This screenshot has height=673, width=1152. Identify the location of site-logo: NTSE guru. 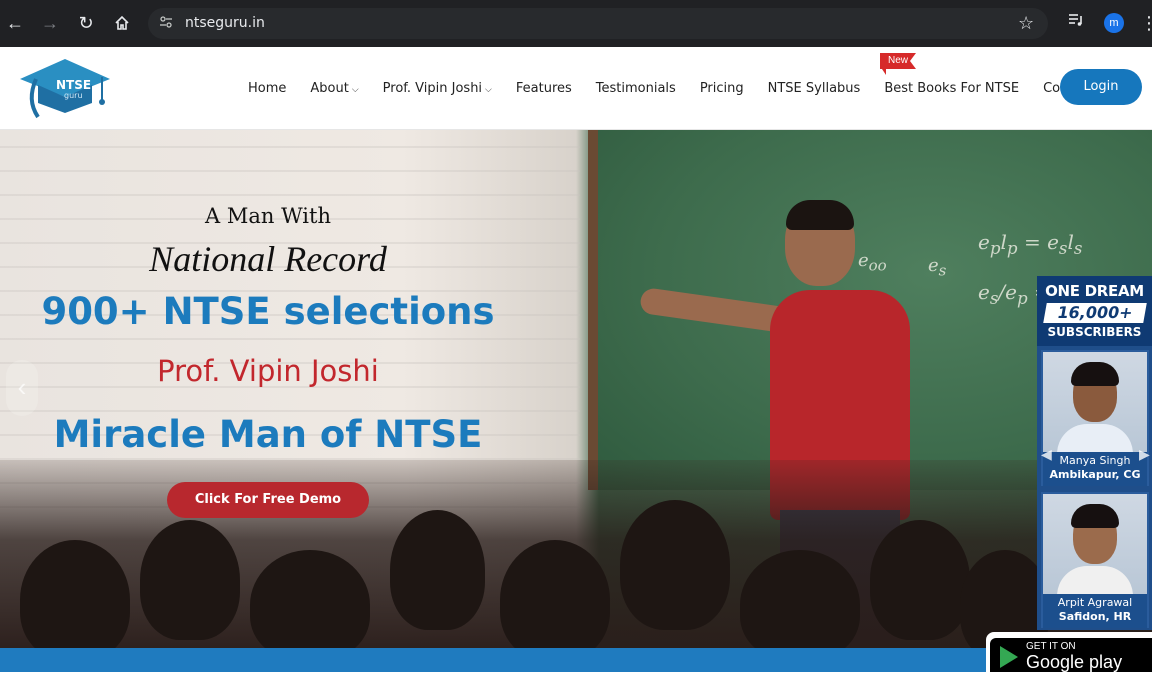
(65, 88).